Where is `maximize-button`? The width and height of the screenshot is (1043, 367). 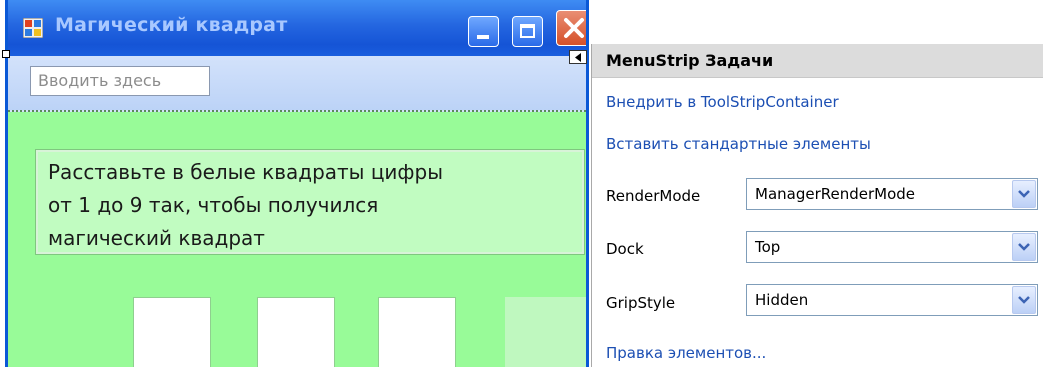 maximize-button is located at coordinates (527, 31).